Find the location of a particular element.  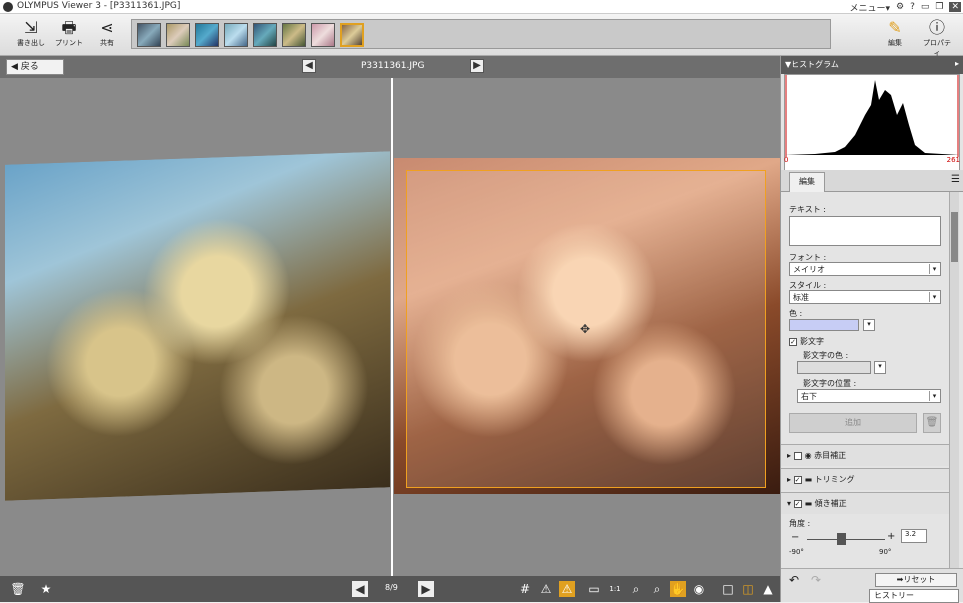

outline-color-label: 影文字の色 : is located at coordinates (826, 355).